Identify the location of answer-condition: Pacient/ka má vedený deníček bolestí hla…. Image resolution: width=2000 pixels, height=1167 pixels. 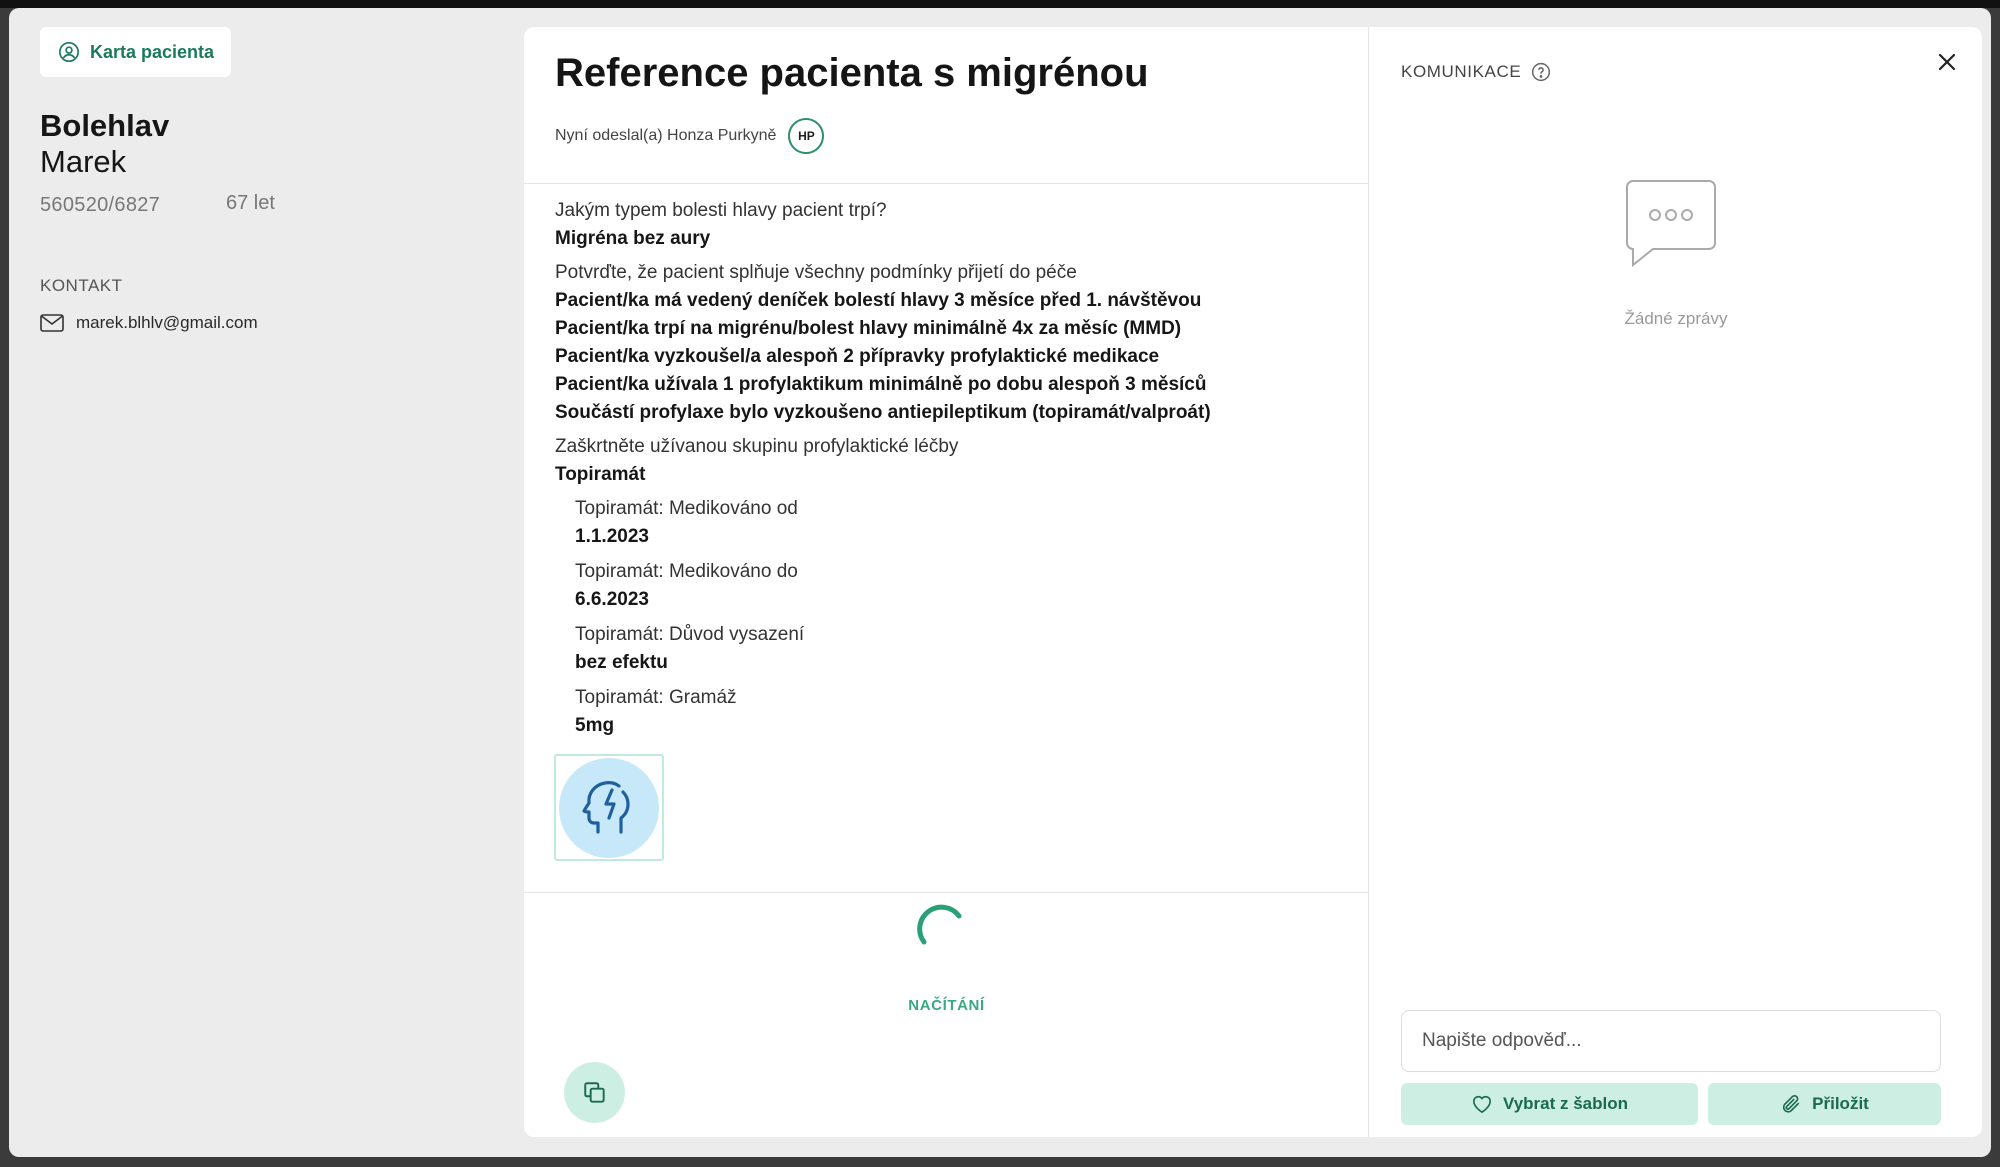
(878, 300).